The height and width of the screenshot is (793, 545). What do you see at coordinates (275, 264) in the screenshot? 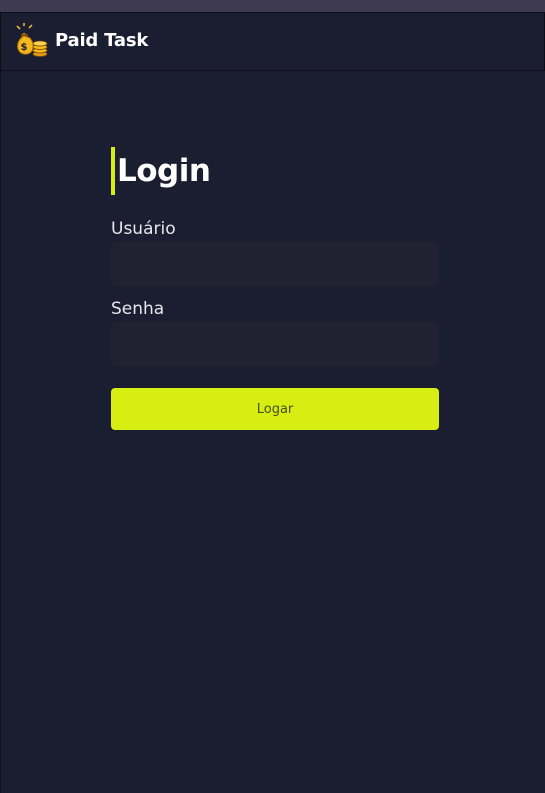
I see `username-field` at bounding box center [275, 264].